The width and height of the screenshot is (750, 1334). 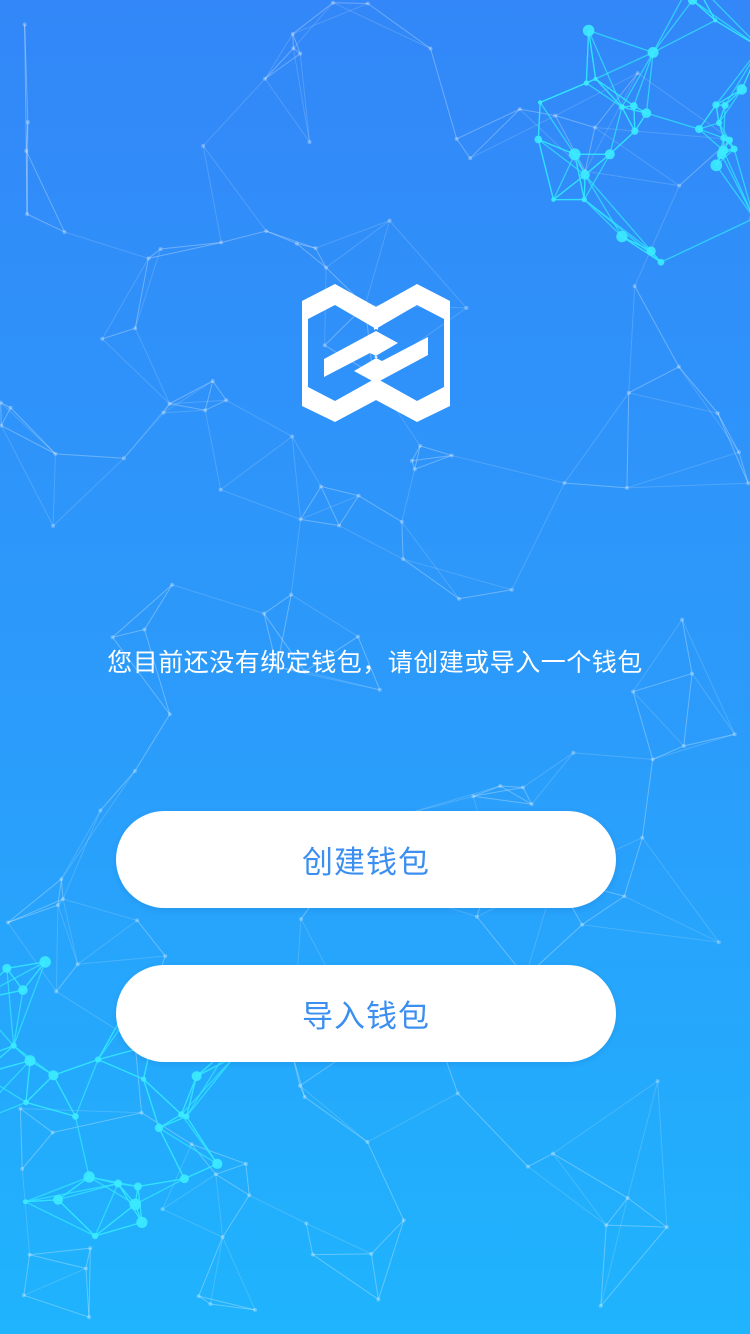 I want to click on create-wallet-button: 创建钱包, so click(x=366, y=859).